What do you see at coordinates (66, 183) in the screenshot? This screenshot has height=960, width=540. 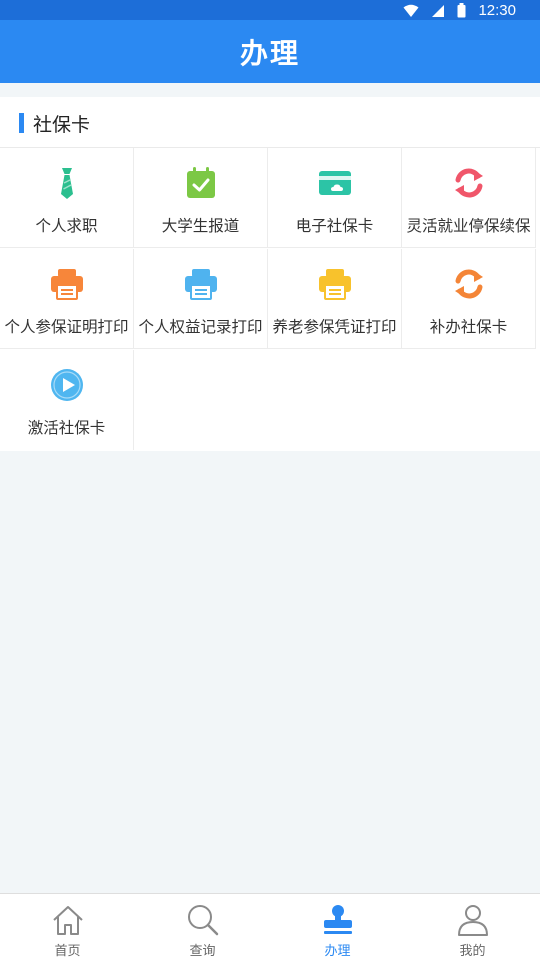 I see `tie-icon` at bounding box center [66, 183].